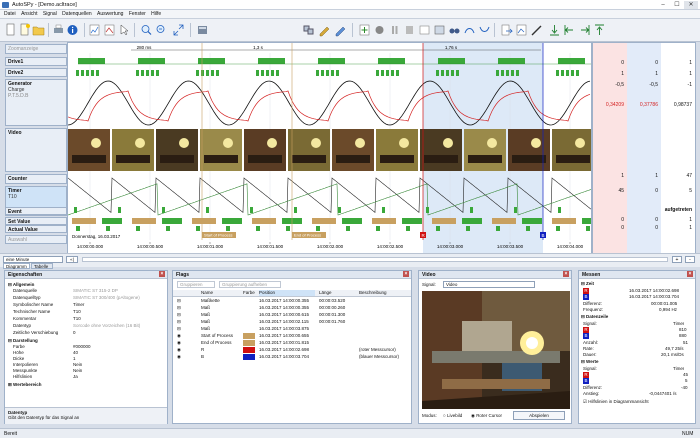 The image size is (700, 438). What do you see at coordinates (86, 319) in the screenshot?
I see `property-row: Kommentar T10` at bounding box center [86, 319].